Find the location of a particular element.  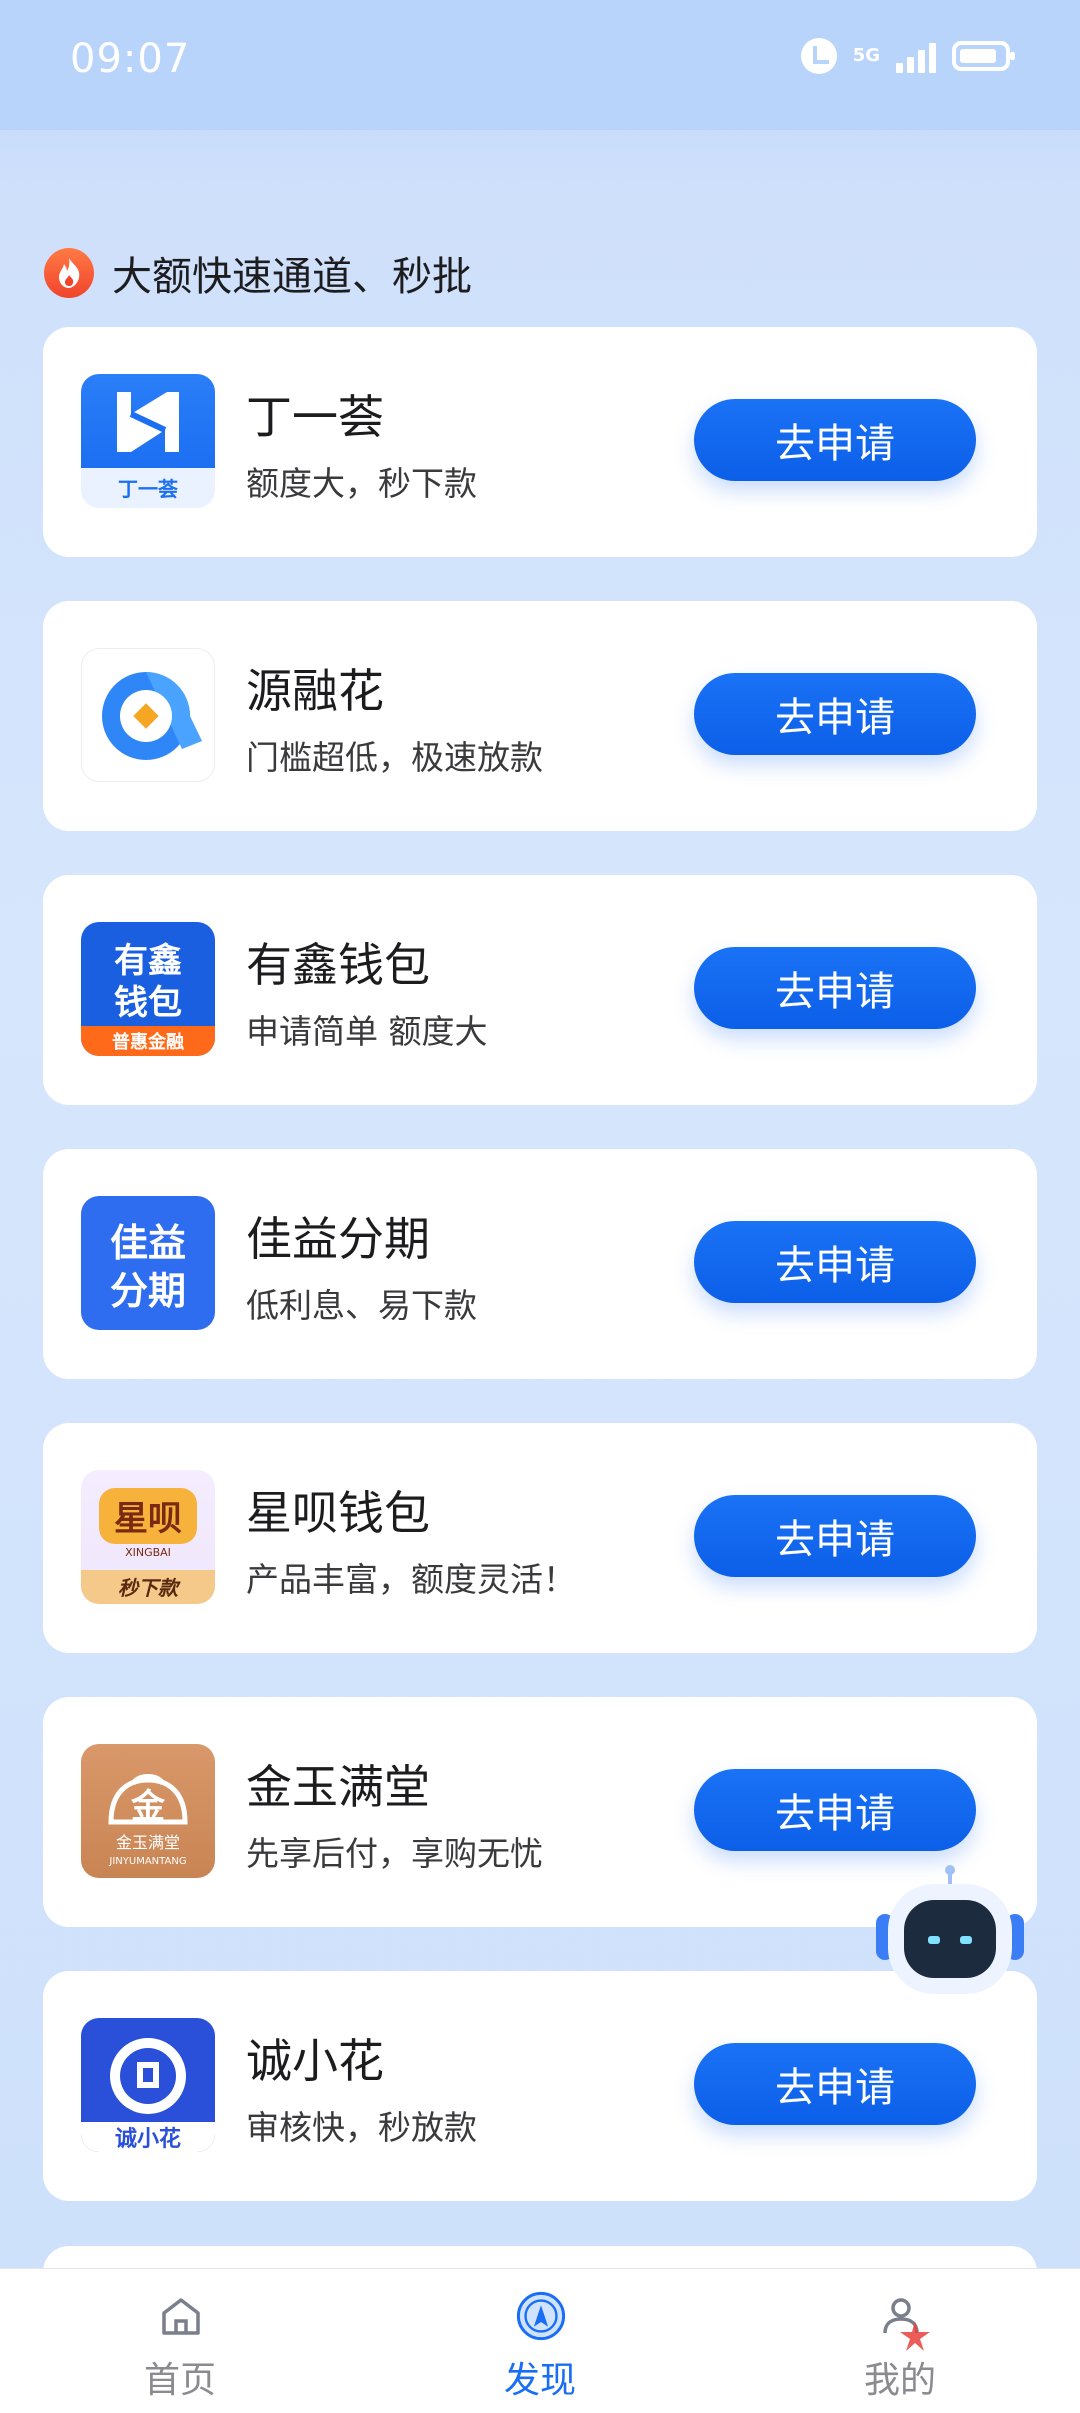

app-logo-youxin: 有鑫 钱包 普惠金融 is located at coordinates (148, 989).